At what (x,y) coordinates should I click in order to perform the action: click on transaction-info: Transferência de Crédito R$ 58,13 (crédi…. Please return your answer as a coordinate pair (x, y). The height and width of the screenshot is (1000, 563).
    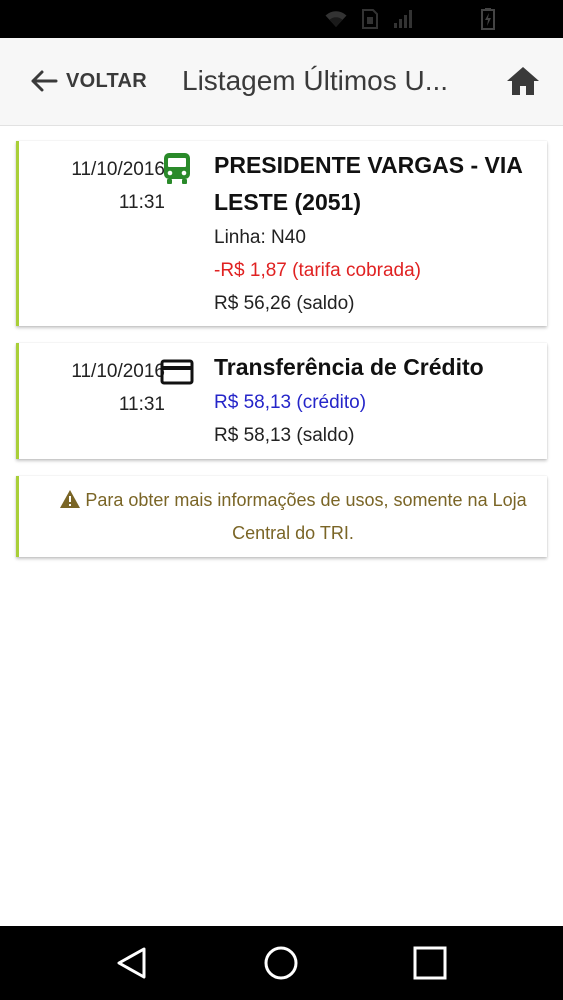
    Looking at the image, I should click on (379, 400).